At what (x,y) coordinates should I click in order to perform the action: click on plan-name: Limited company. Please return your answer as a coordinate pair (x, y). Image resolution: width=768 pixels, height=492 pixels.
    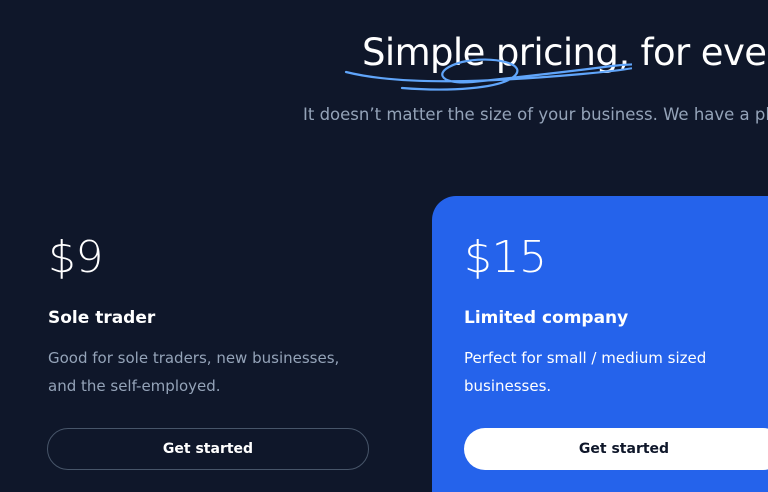
    Looking at the image, I should click on (546, 318).